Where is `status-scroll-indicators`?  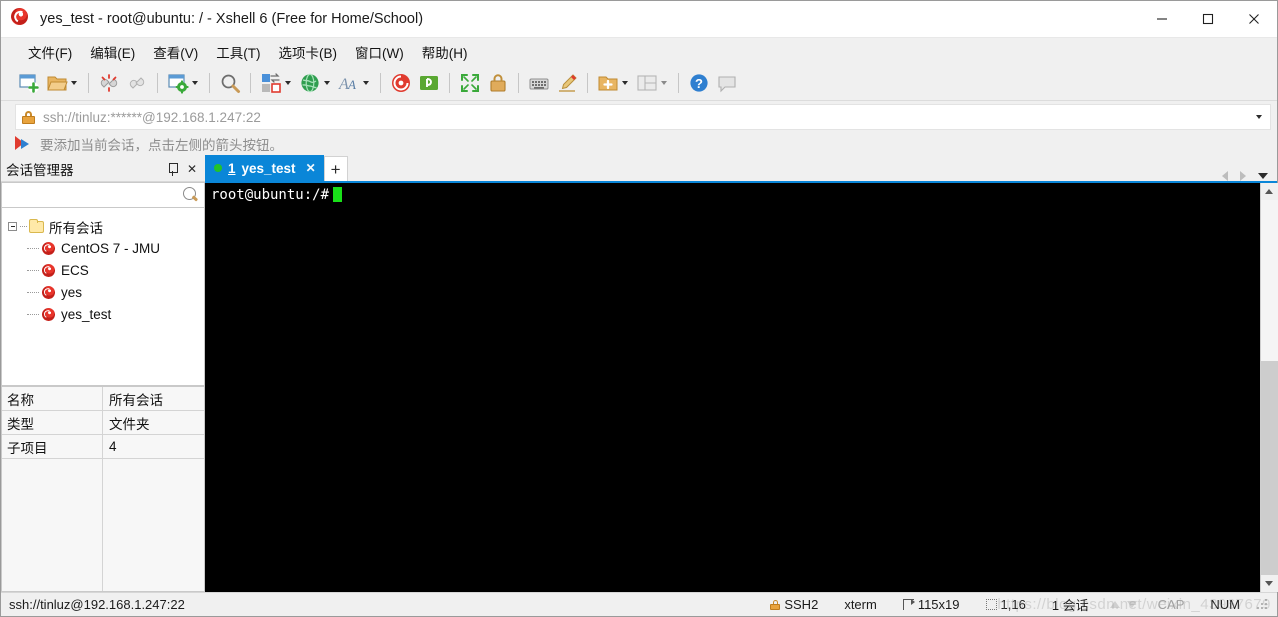
status-scroll-indicators is located at coordinates (1123, 604).